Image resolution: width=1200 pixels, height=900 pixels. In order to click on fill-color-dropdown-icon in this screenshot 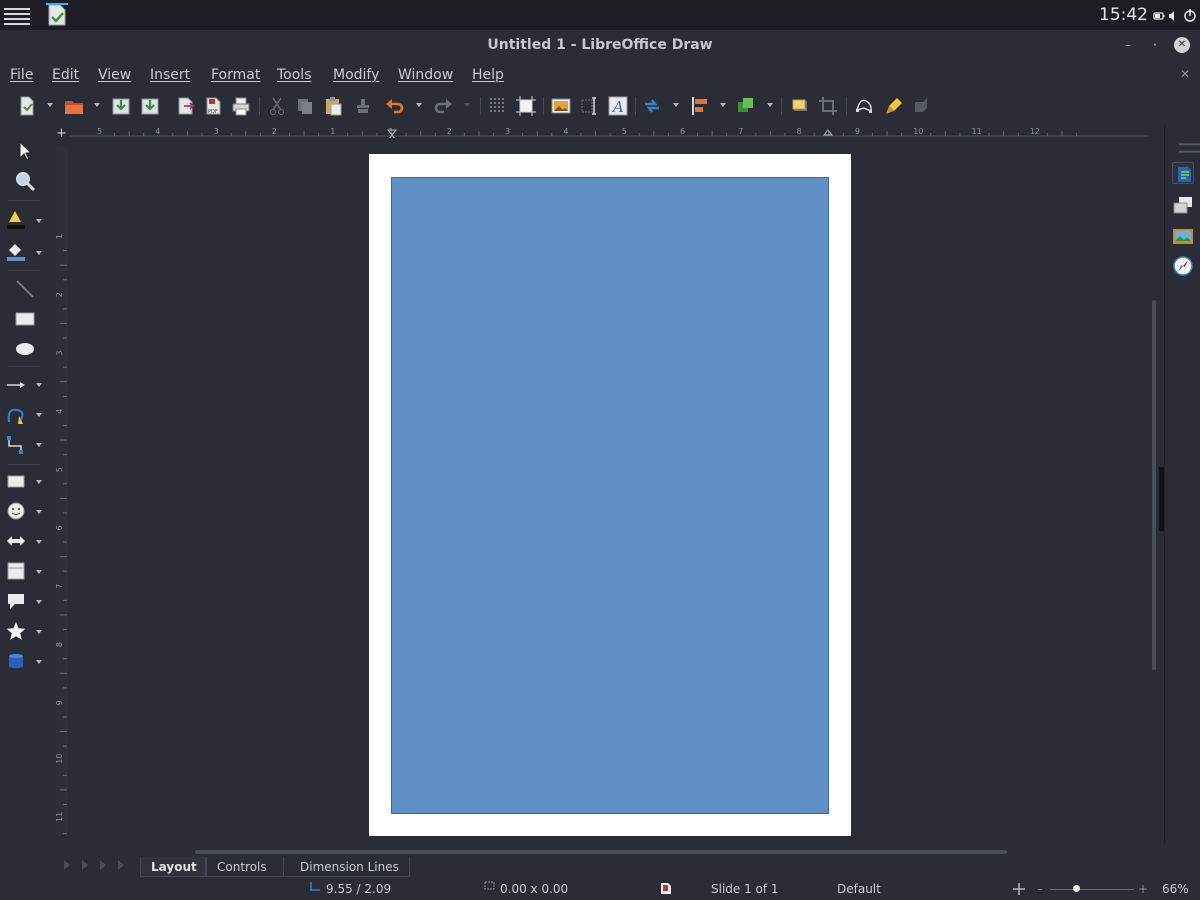, I will do `click(39, 253)`.